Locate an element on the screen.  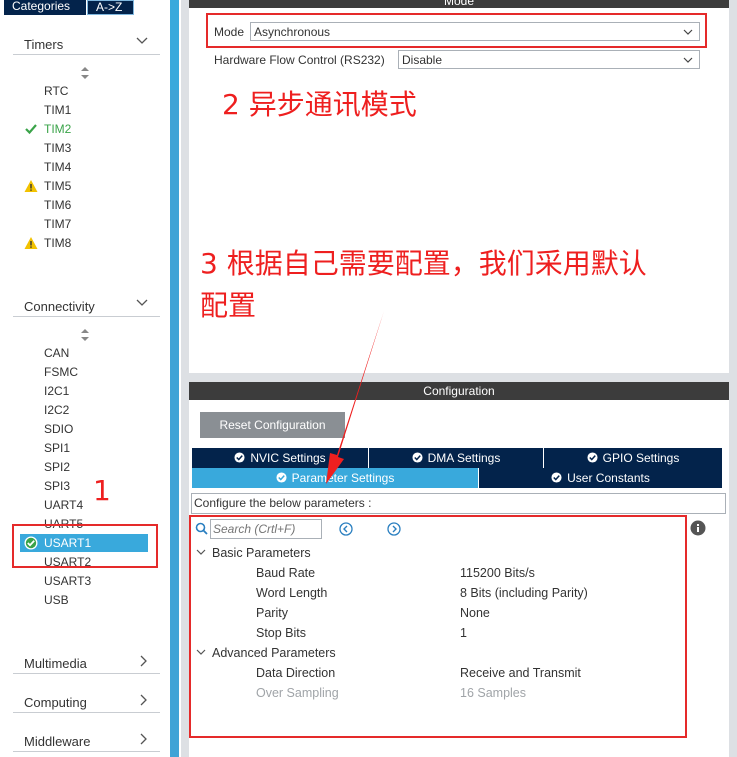
annotation-step-3-line-2: 配置 is located at coordinates (228, 305).